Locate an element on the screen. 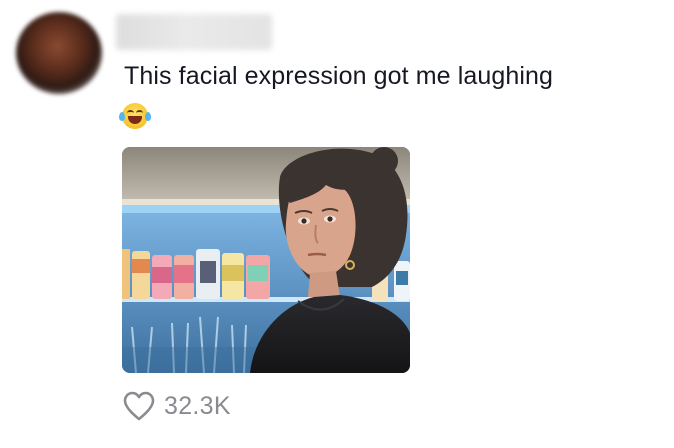  heart-outline-icon is located at coordinates (139, 406).